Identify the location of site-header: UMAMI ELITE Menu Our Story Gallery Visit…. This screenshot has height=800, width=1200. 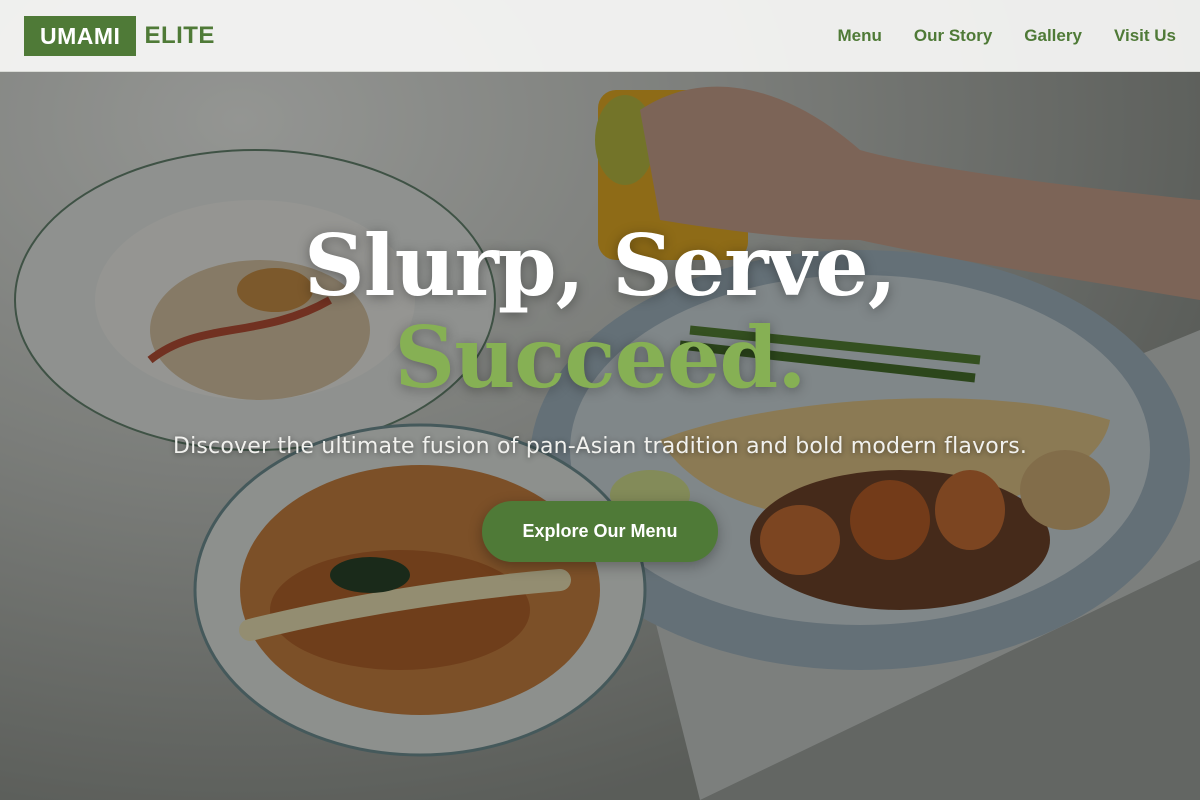
(600, 36).